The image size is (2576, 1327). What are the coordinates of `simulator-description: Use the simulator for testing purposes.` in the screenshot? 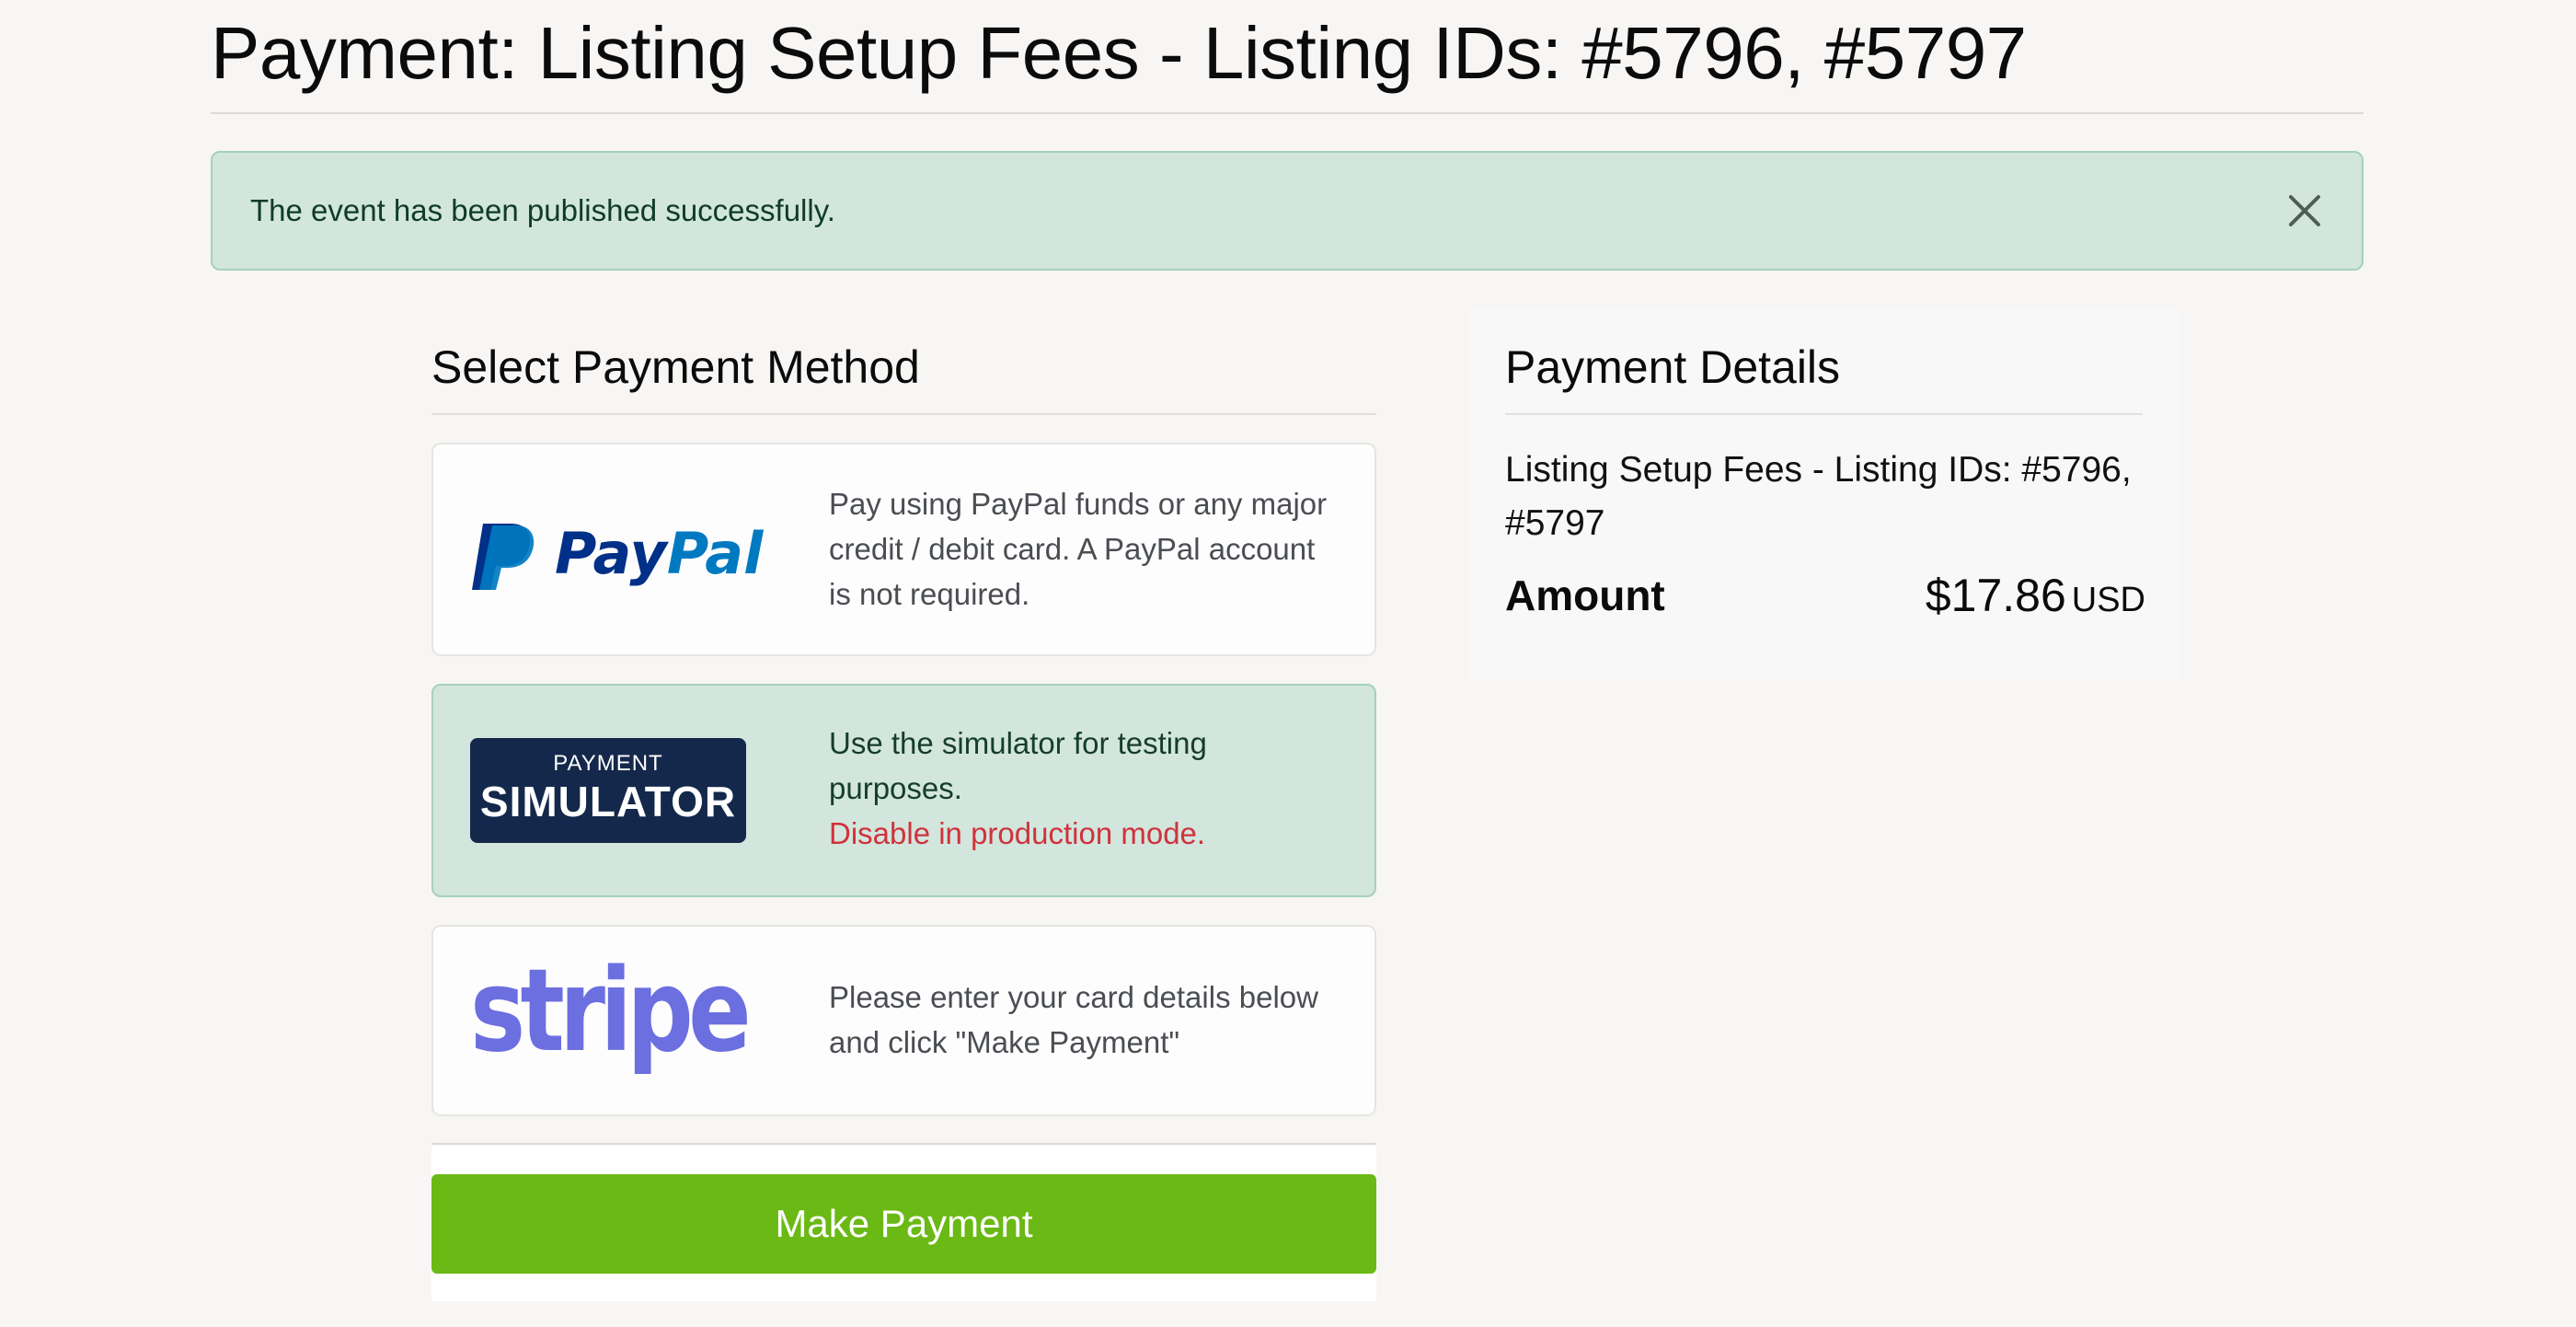 It's located at (1018, 766).